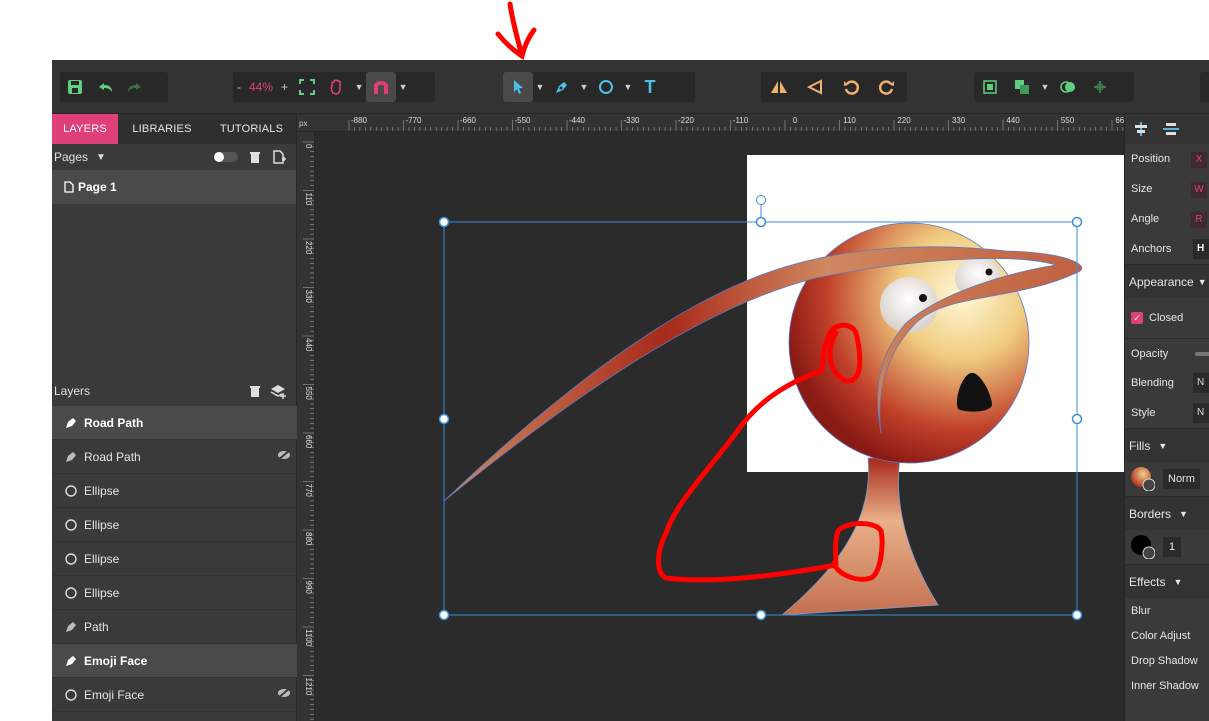  What do you see at coordinates (1201, 249) in the screenshot?
I see `anchors-field: H` at bounding box center [1201, 249].